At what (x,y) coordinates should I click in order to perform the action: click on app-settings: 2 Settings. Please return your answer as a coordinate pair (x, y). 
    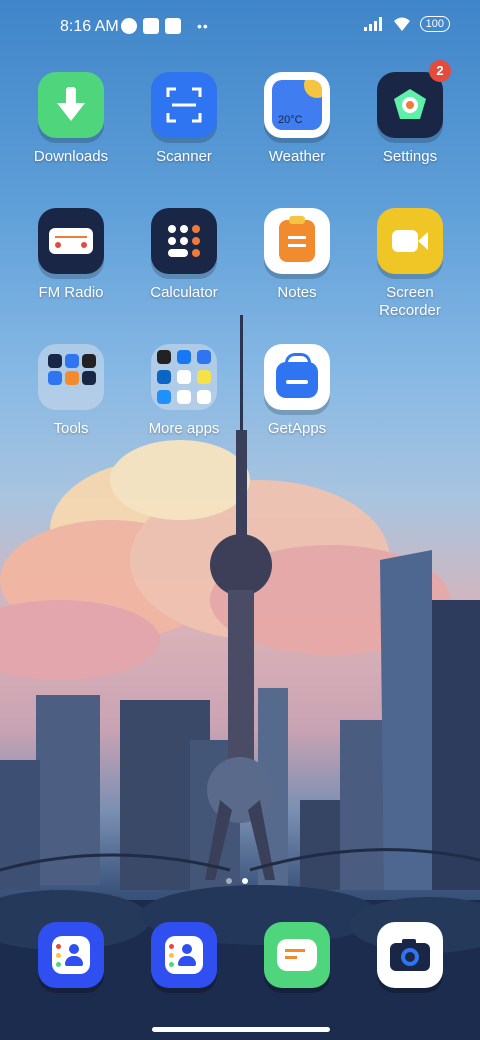
    Looking at the image, I should click on (410, 113).